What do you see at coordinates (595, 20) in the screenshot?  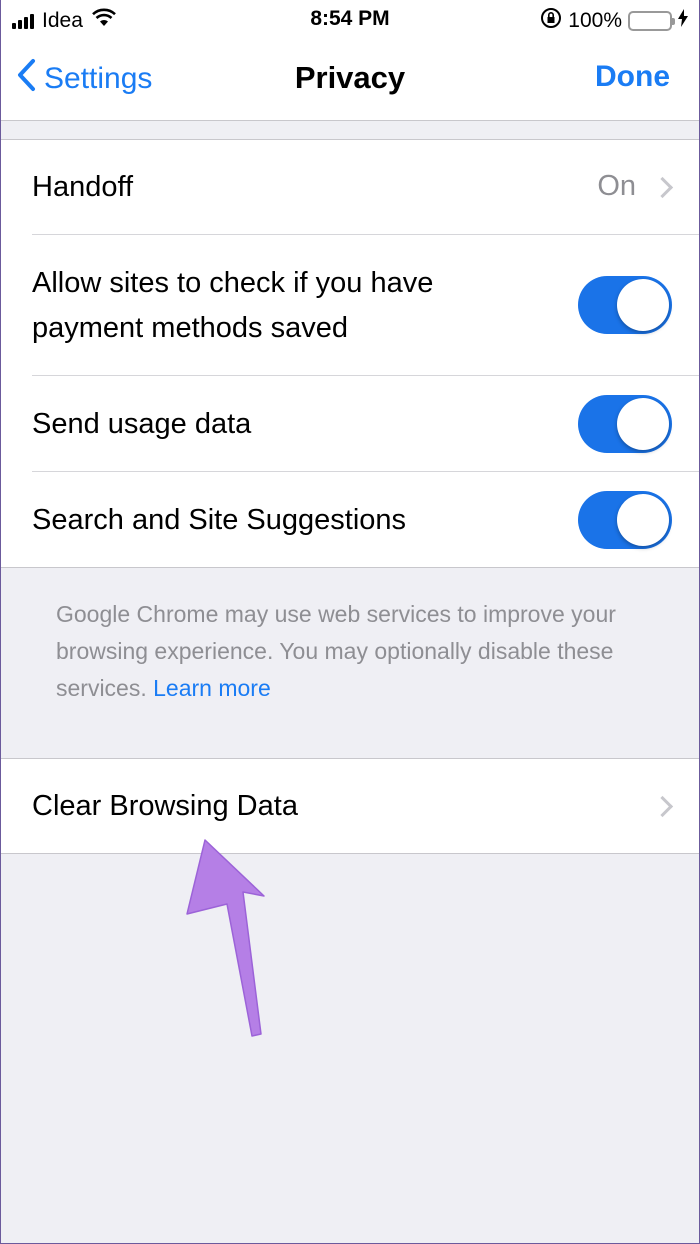 I see `battery-percent: 100%` at bounding box center [595, 20].